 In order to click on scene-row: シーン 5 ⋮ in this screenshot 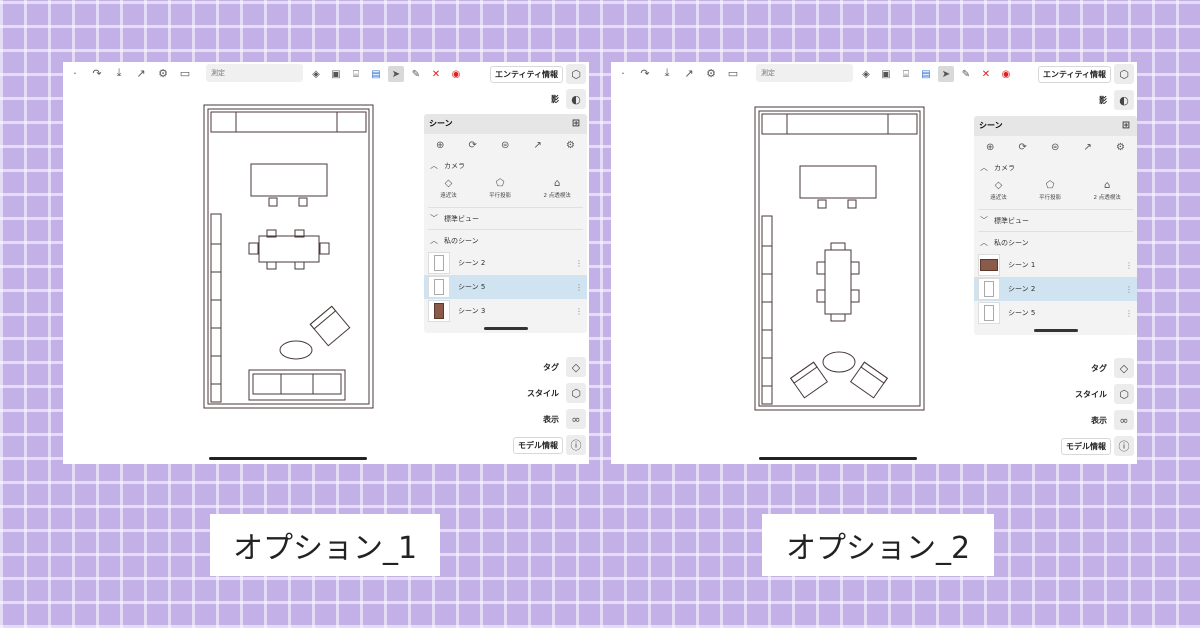, I will do `click(1055, 313)`.